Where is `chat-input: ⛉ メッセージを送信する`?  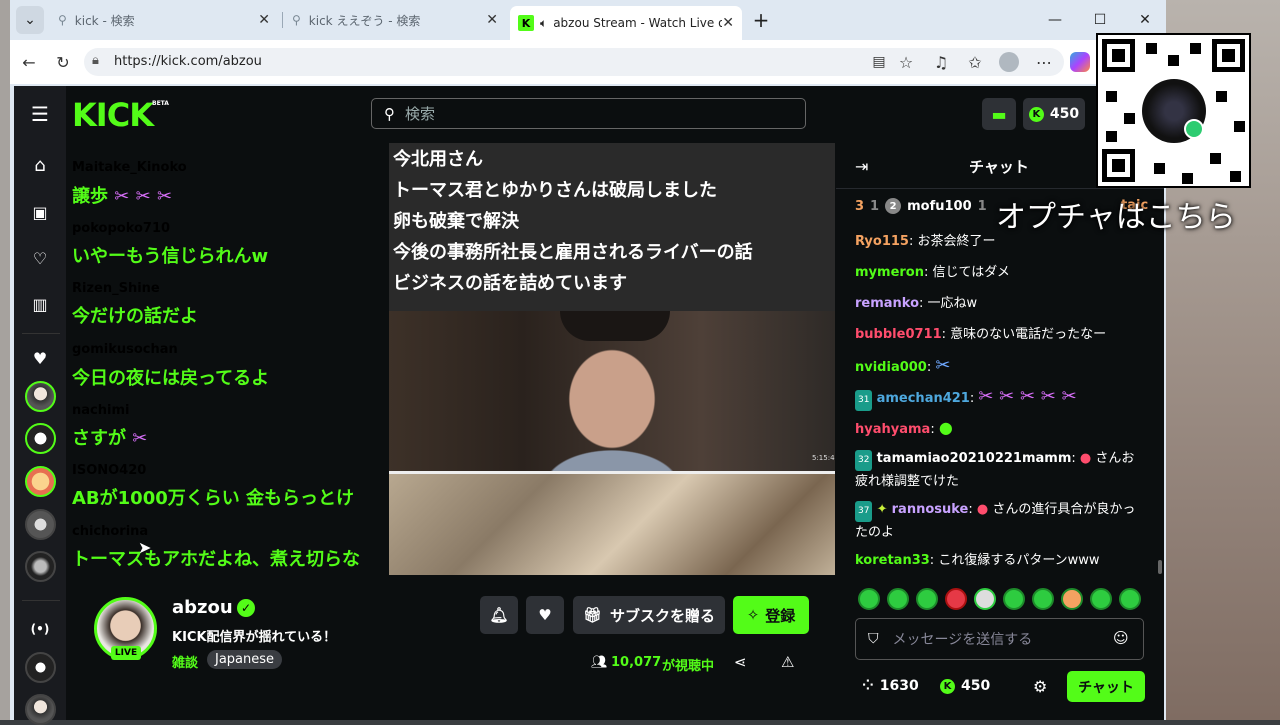 chat-input: ⛉ メッセージを送信する is located at coordinates (999, 639).